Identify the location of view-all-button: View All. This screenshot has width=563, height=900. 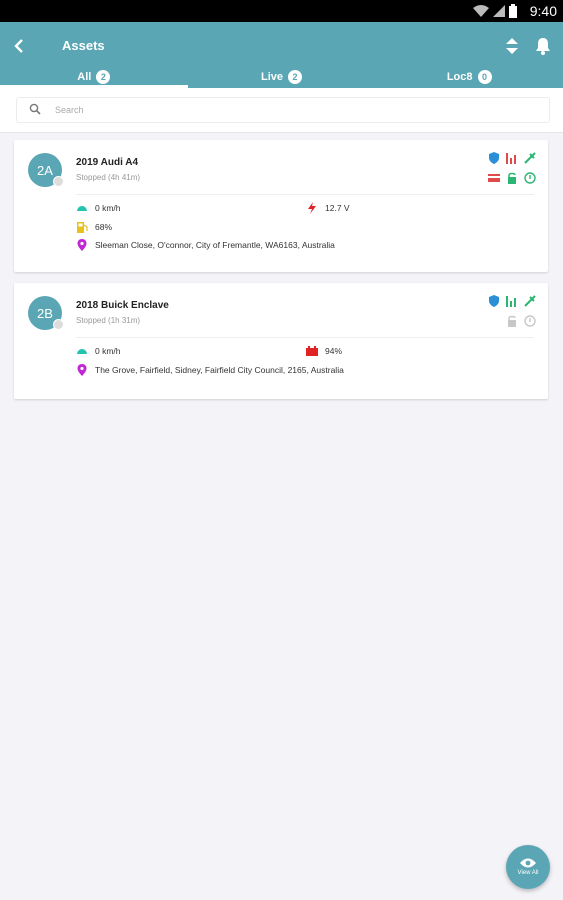
(528, 867).